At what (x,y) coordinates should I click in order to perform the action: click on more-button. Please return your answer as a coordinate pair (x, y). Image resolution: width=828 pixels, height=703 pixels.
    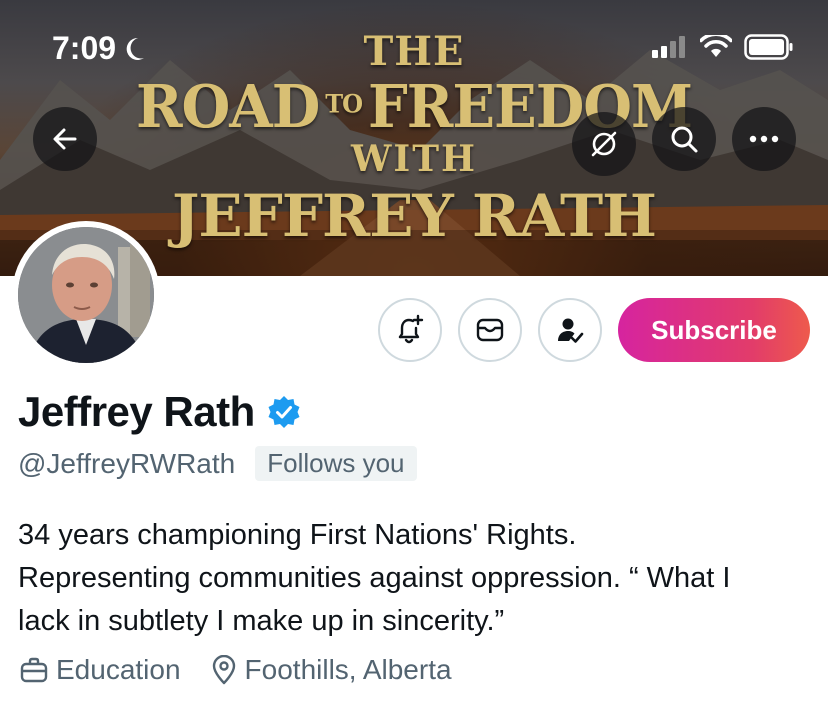
    Looking at the image, I should click on (764, 139).